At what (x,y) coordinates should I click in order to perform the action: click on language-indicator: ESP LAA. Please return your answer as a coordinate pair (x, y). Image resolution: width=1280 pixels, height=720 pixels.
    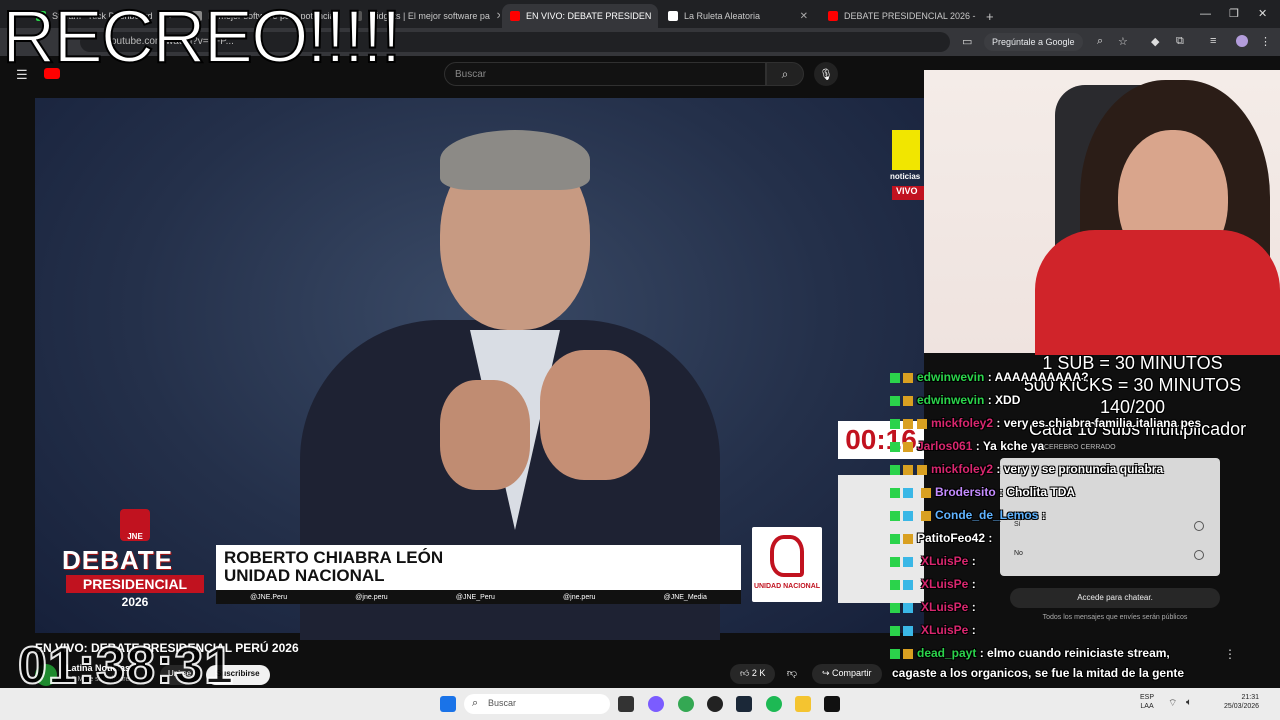
    Looking at the image, I should click on (1147, 702).